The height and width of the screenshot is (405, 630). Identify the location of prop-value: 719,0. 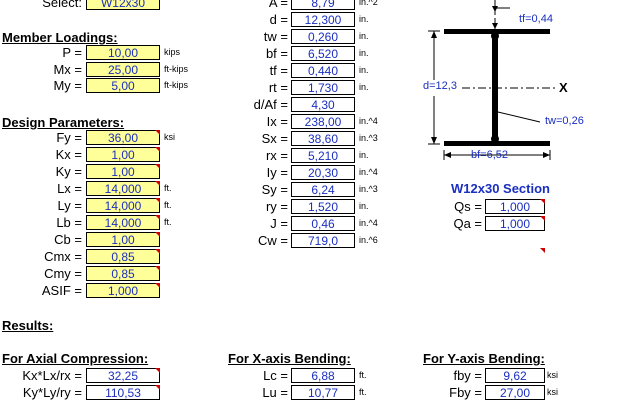
(323, 240).